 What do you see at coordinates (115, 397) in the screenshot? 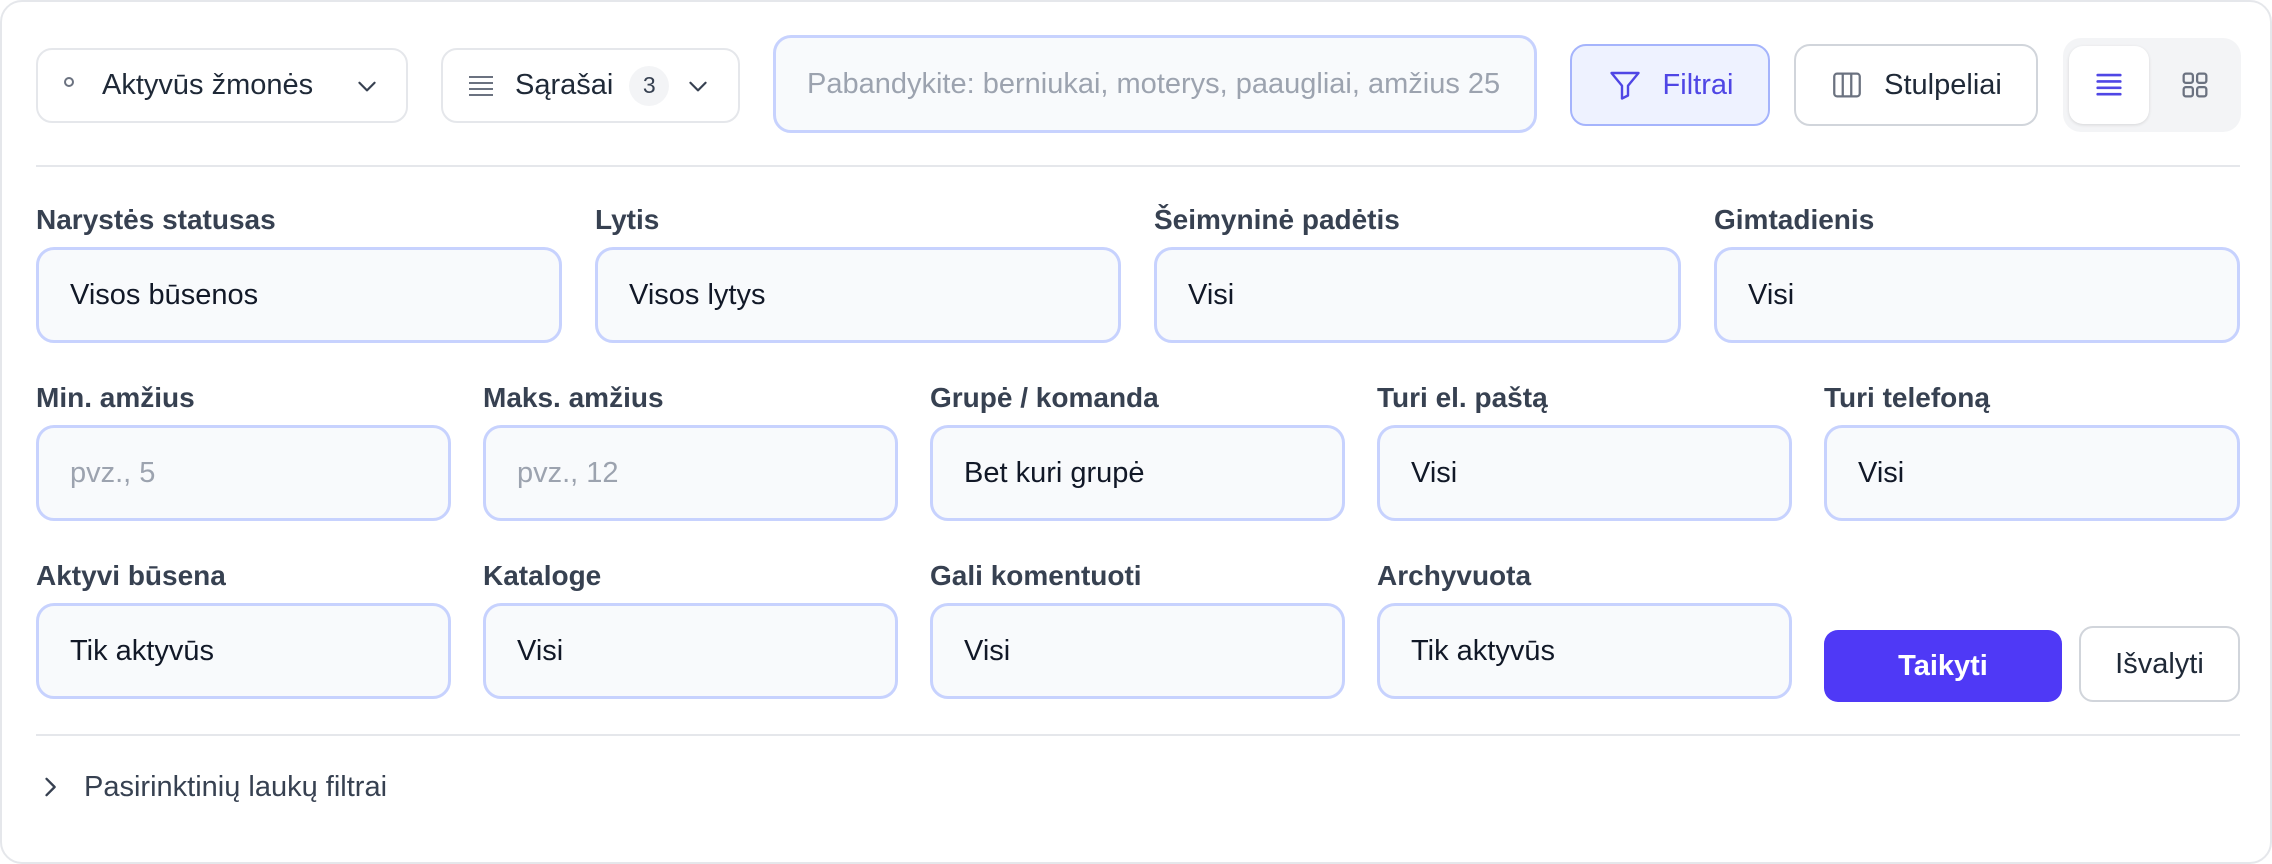
I see `min-age-label: Min. amžius` at bounding box center [115, 397].